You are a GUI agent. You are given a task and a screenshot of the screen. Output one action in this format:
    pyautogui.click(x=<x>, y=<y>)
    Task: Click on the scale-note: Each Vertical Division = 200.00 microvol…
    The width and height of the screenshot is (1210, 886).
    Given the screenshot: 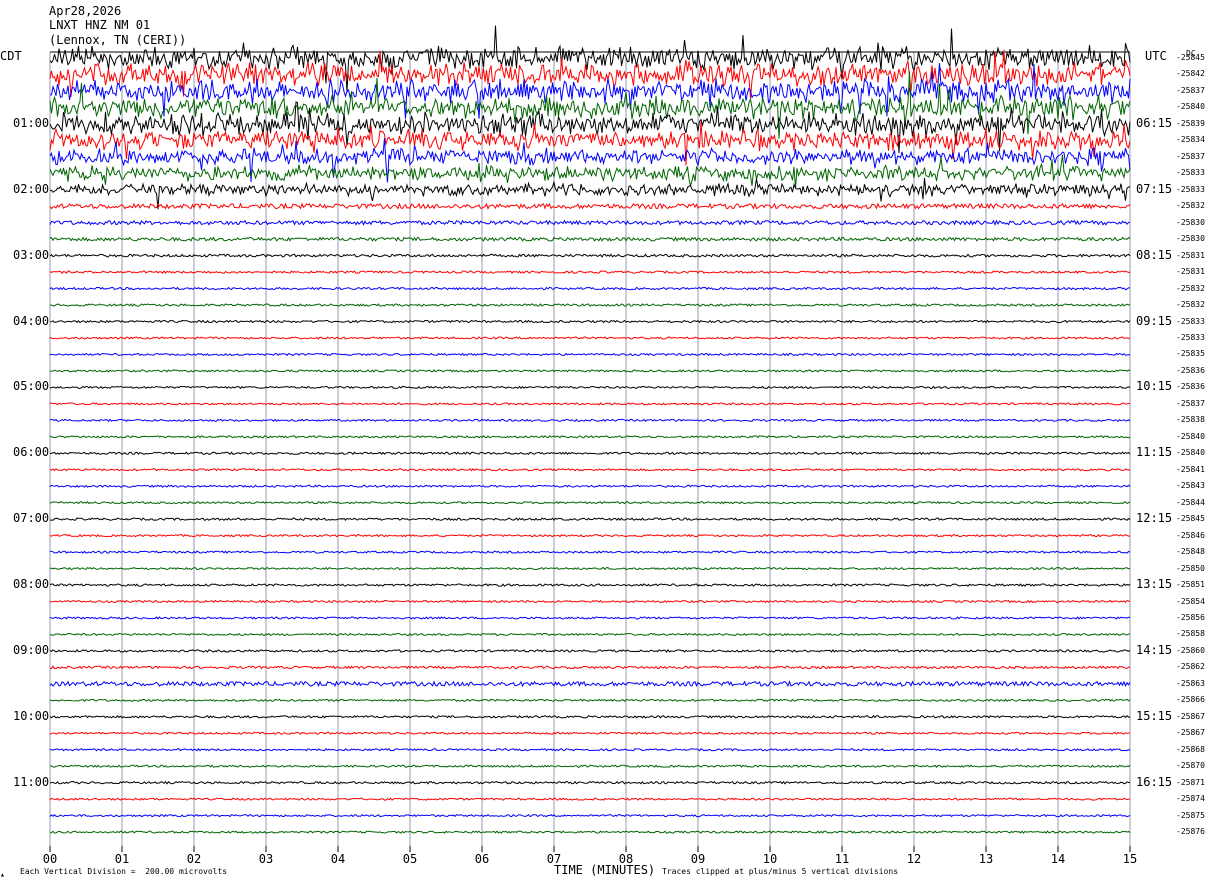 What is the action you would take?
    pyautogui.click(x=124, y=871)
    